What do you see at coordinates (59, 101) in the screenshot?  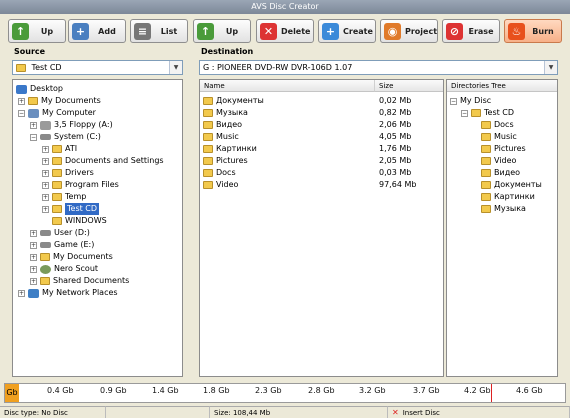 I see `tree-item-my-documents: + My Documents` at bounding box center [59, 101].